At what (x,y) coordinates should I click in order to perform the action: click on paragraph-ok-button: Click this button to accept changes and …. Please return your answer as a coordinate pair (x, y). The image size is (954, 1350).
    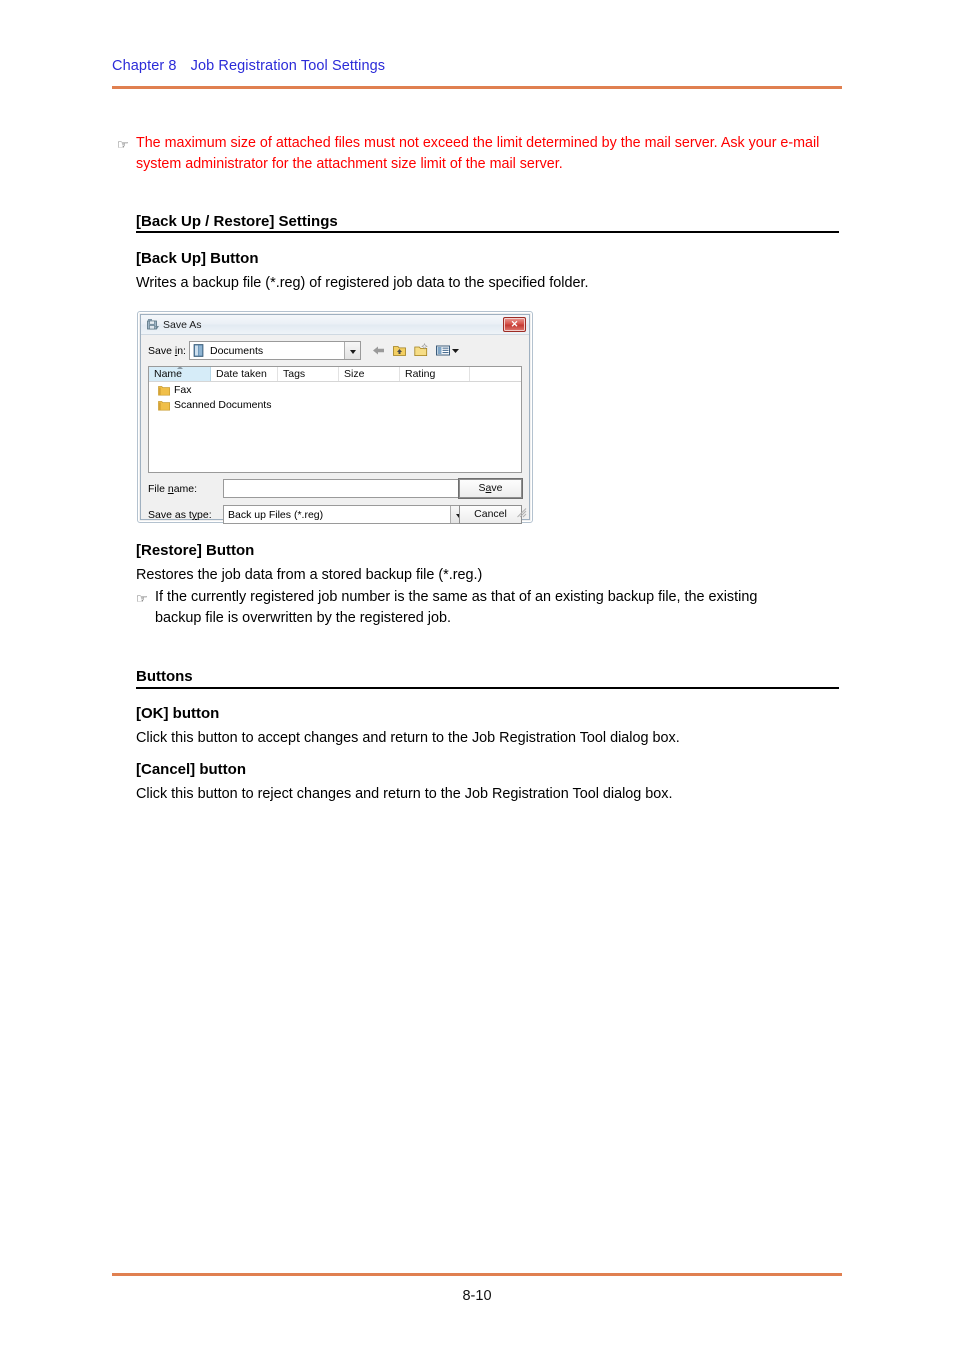
    Looking at the image, I should click on (408, 738).